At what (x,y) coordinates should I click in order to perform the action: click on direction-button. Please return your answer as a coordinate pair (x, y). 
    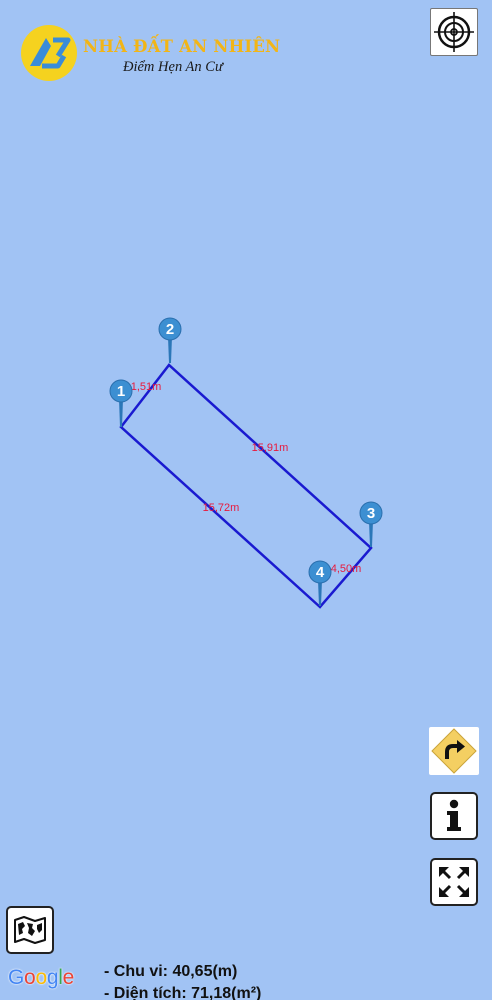
    Looking at the image, I should click on (454, 751).